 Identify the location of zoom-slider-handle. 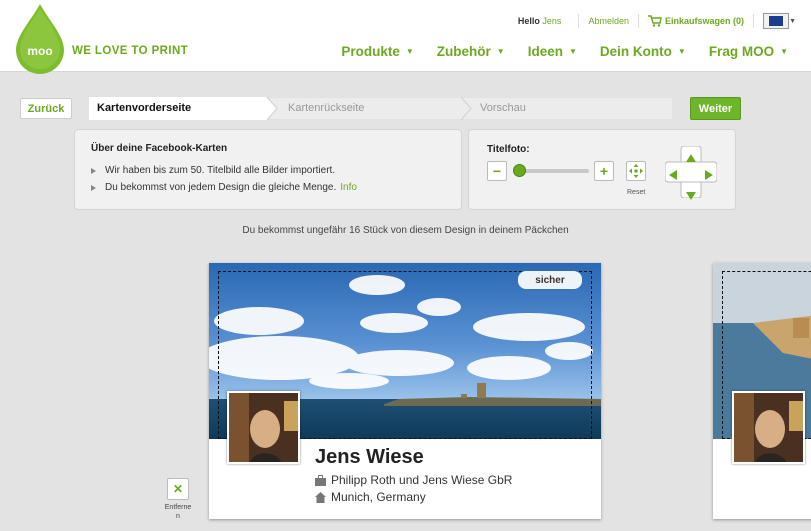
(519, 170).